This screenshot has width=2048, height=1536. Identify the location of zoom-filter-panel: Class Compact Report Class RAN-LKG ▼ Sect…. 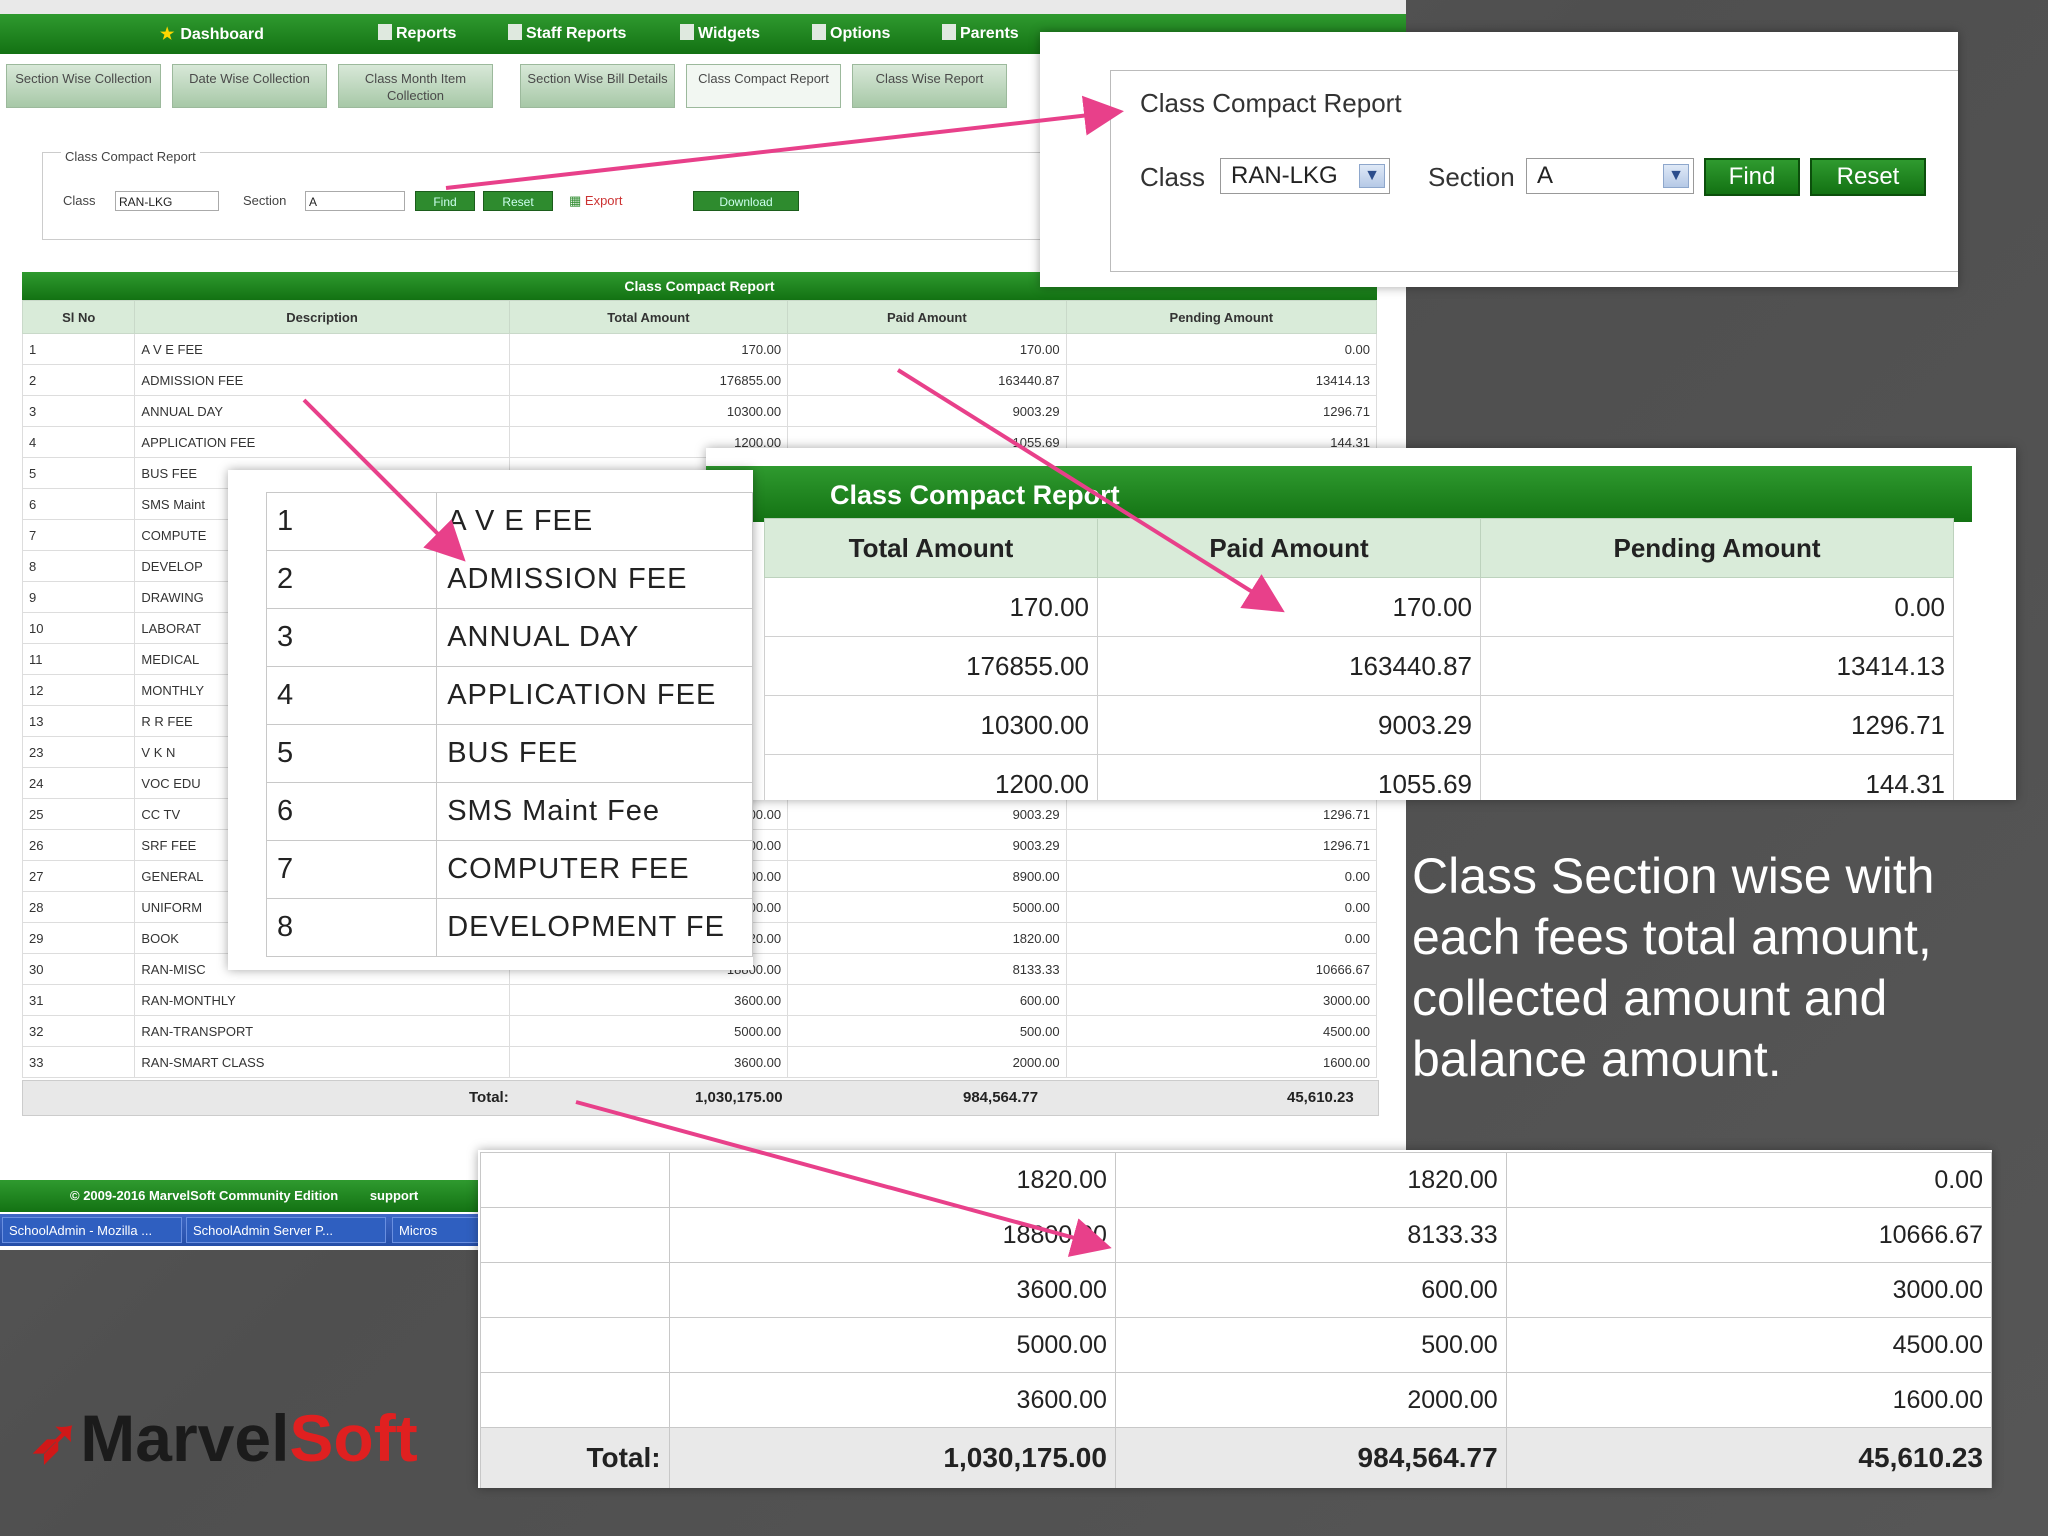
(1499, 159).